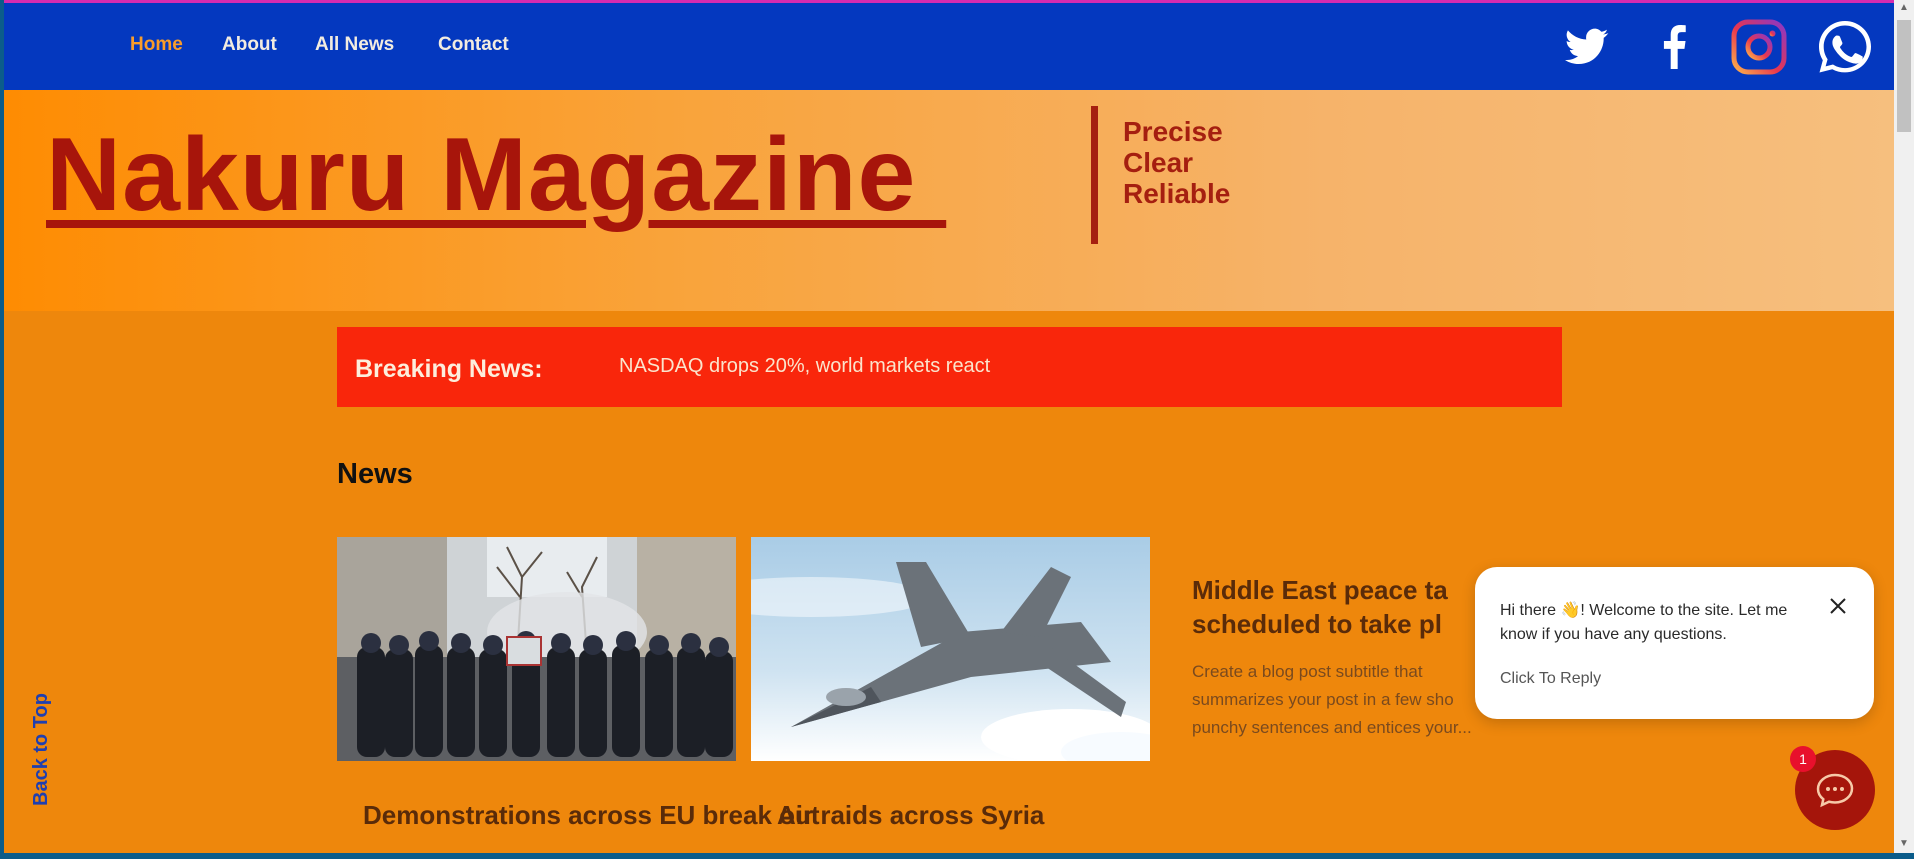 The width and height of the screenshot is (1914, 859). What do you see at coordinates (910, 815) in the screenshot?
I see `card-title-air-raids: Air raids across Syria` at bounding box center [910, 815].